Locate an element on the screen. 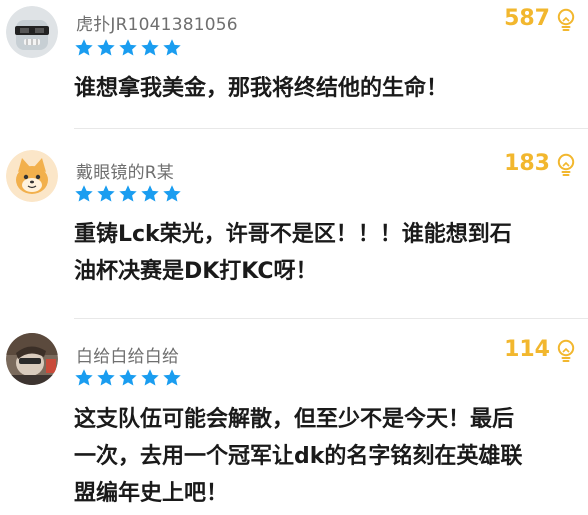 The height and width of the screenshot is (515, 588). comment-line: 盟编年史上吧！ is located at coordinates (151, 493).